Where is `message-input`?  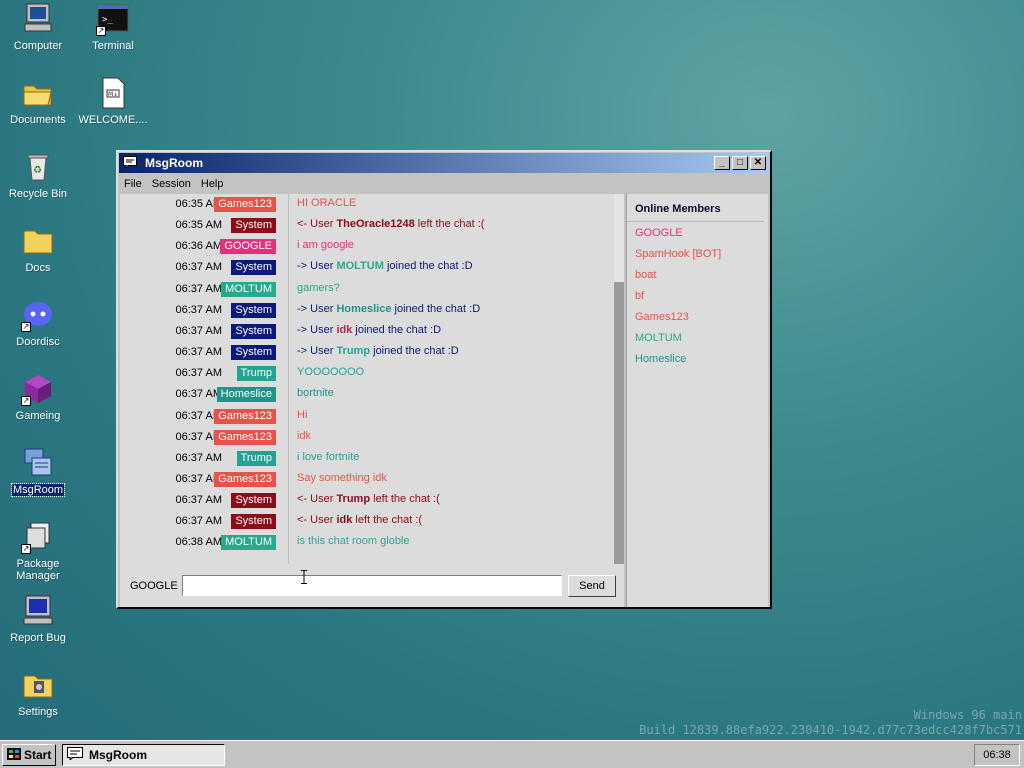
message-input is located at coordinates (372, 585).